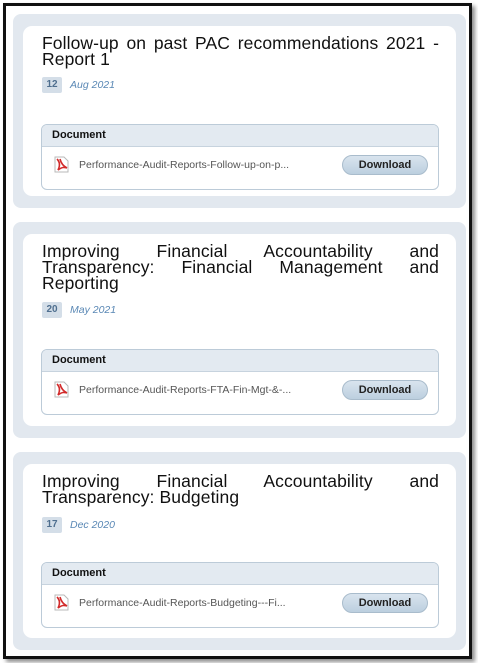  I want to click on report-date: 17 Dec 2020, so click(78, 525).